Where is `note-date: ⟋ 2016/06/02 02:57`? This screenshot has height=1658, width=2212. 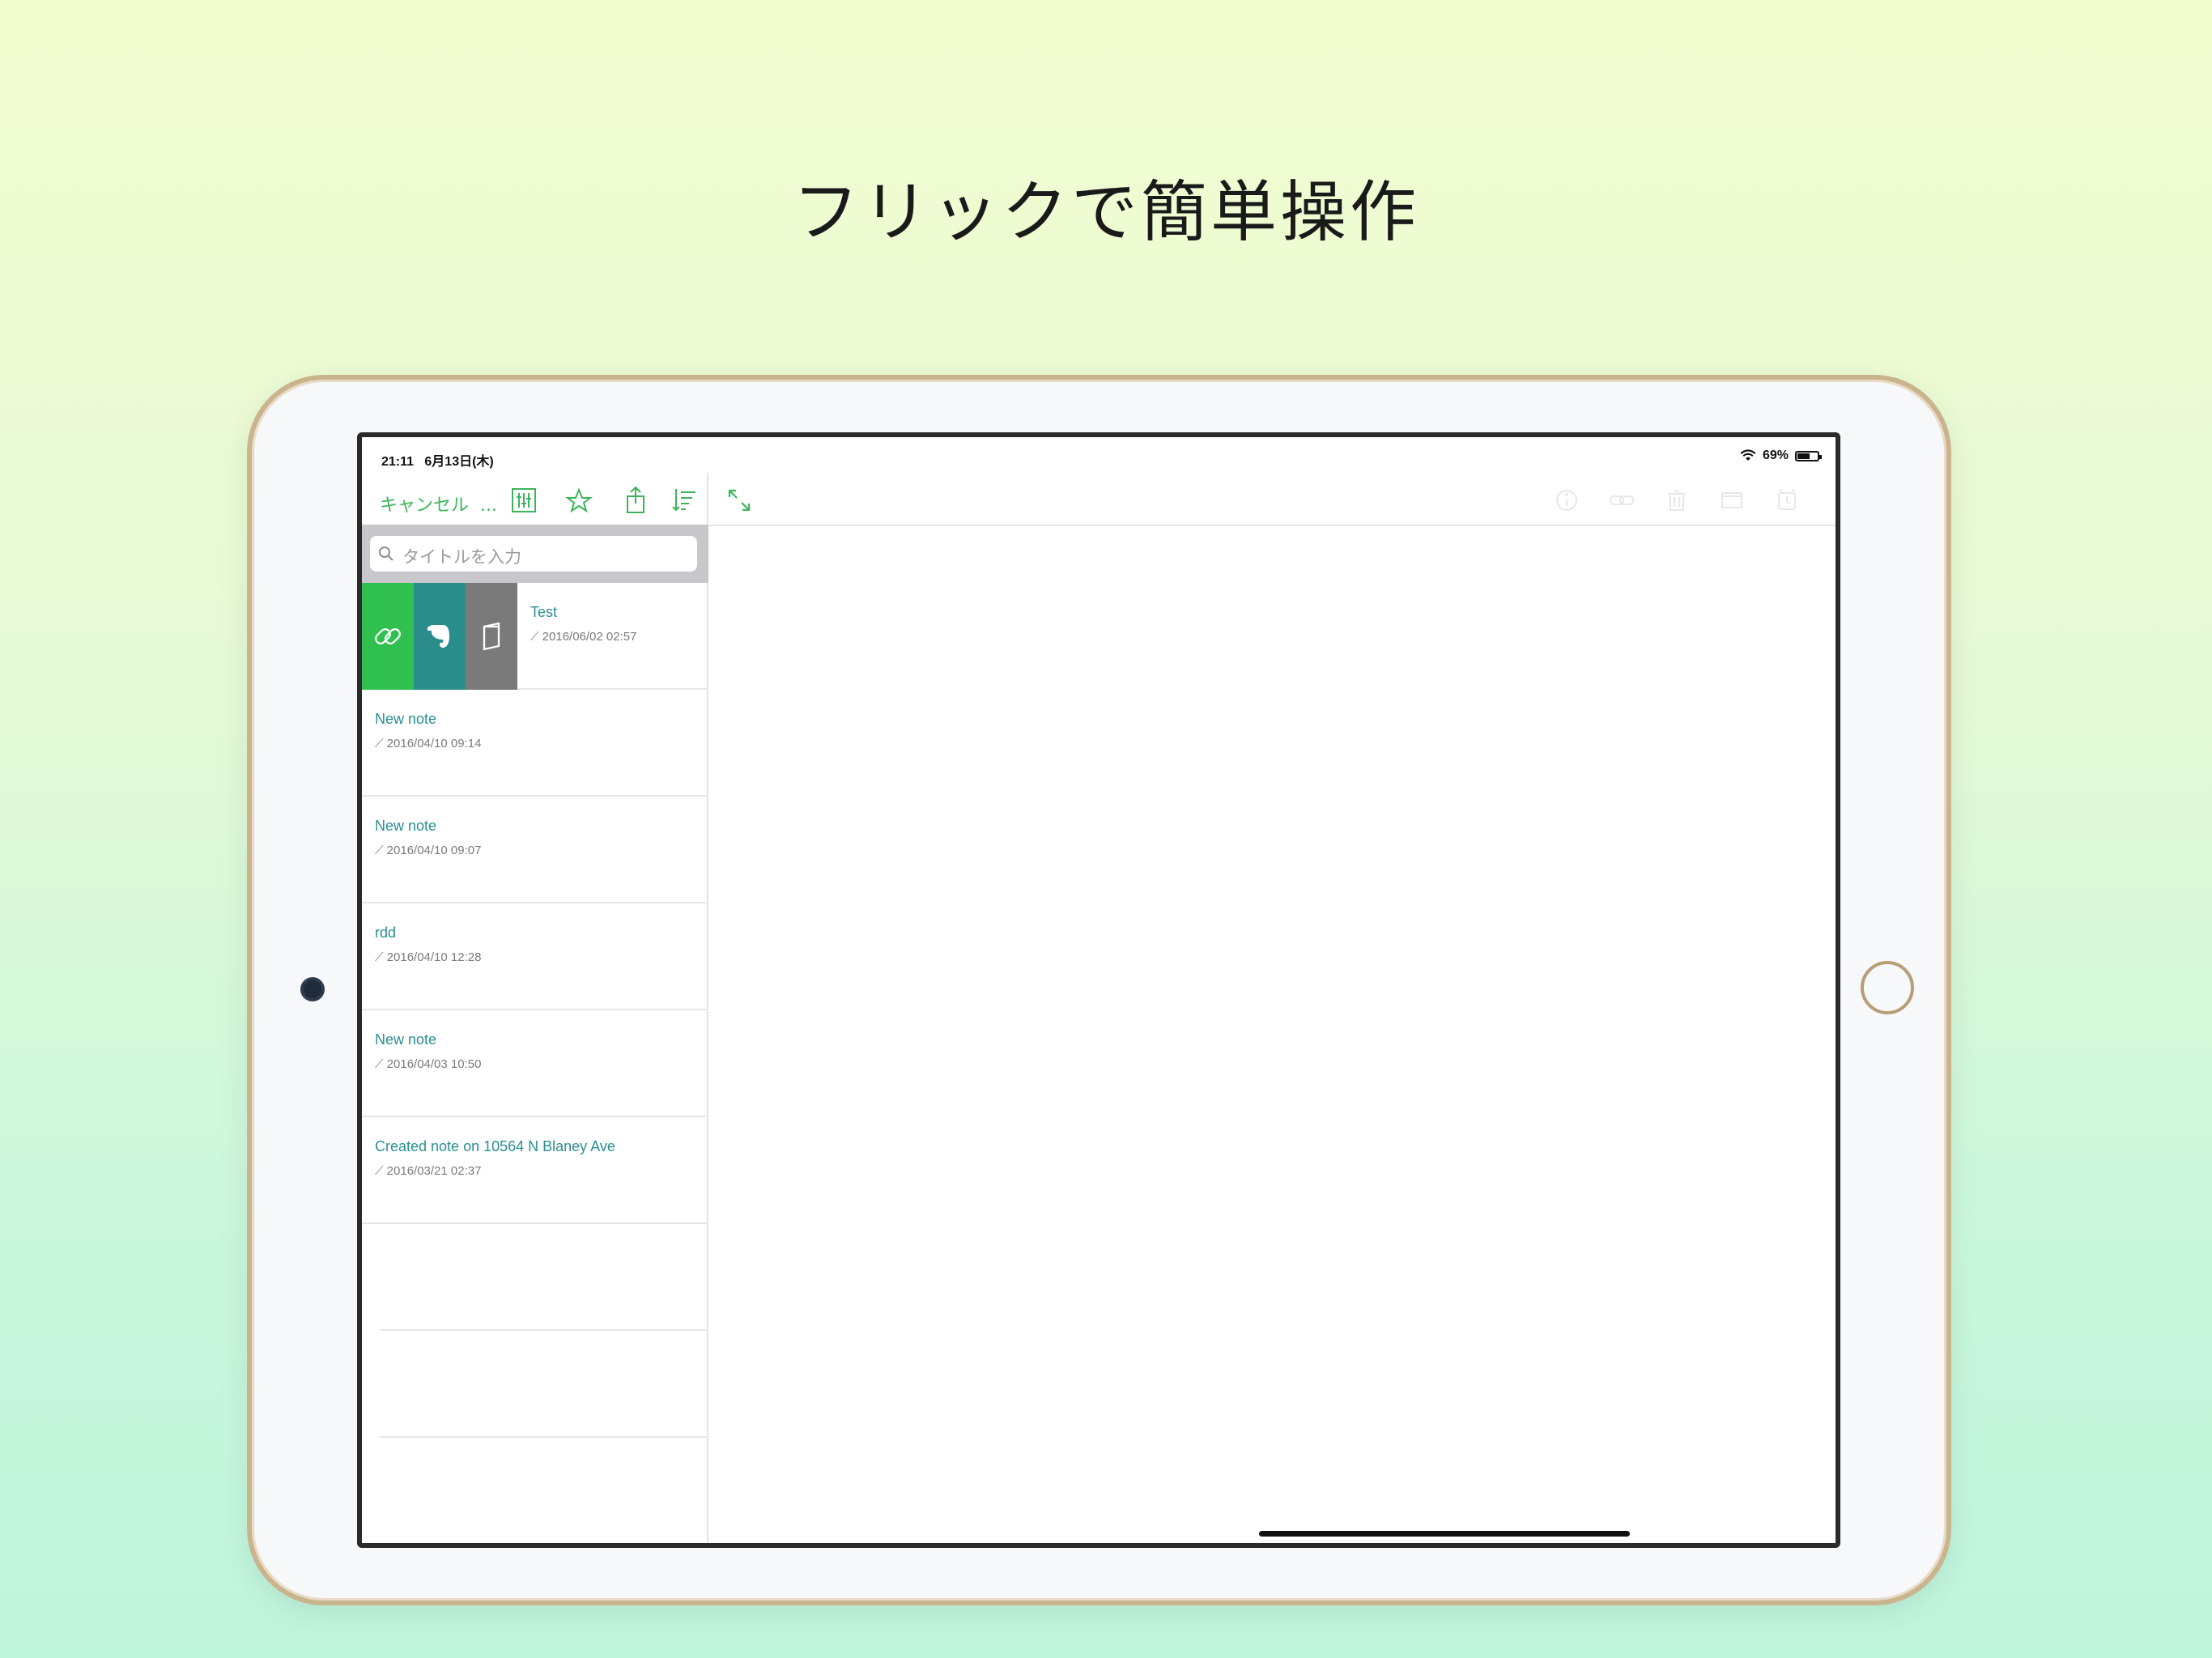
note-date: ⟋ 2016/06/02 02:57 is located at coordinates (584, 637).